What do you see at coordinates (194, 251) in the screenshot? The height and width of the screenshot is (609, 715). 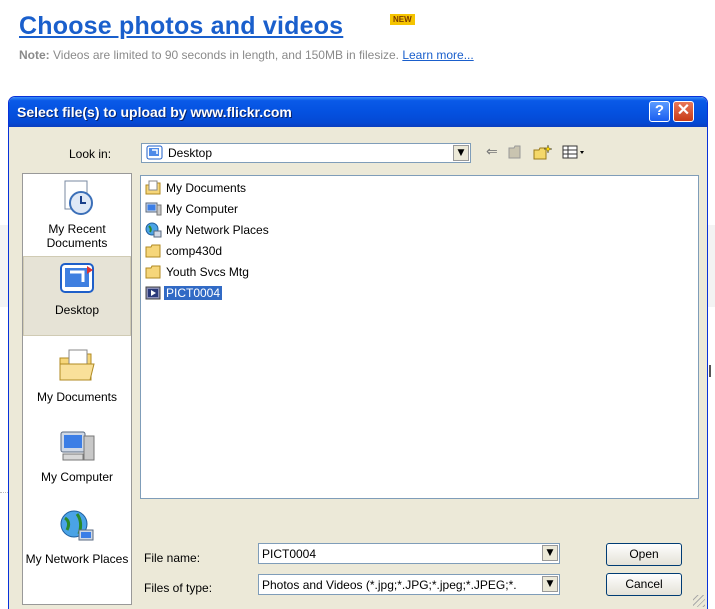 I see `file-name: comp430d` at bounding box center [194, 251].